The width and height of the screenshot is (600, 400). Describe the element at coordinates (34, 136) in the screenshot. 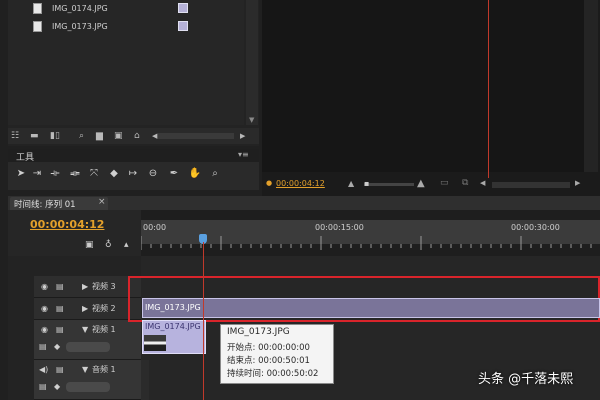

I see `icon-view-icon: ▬` at that location.